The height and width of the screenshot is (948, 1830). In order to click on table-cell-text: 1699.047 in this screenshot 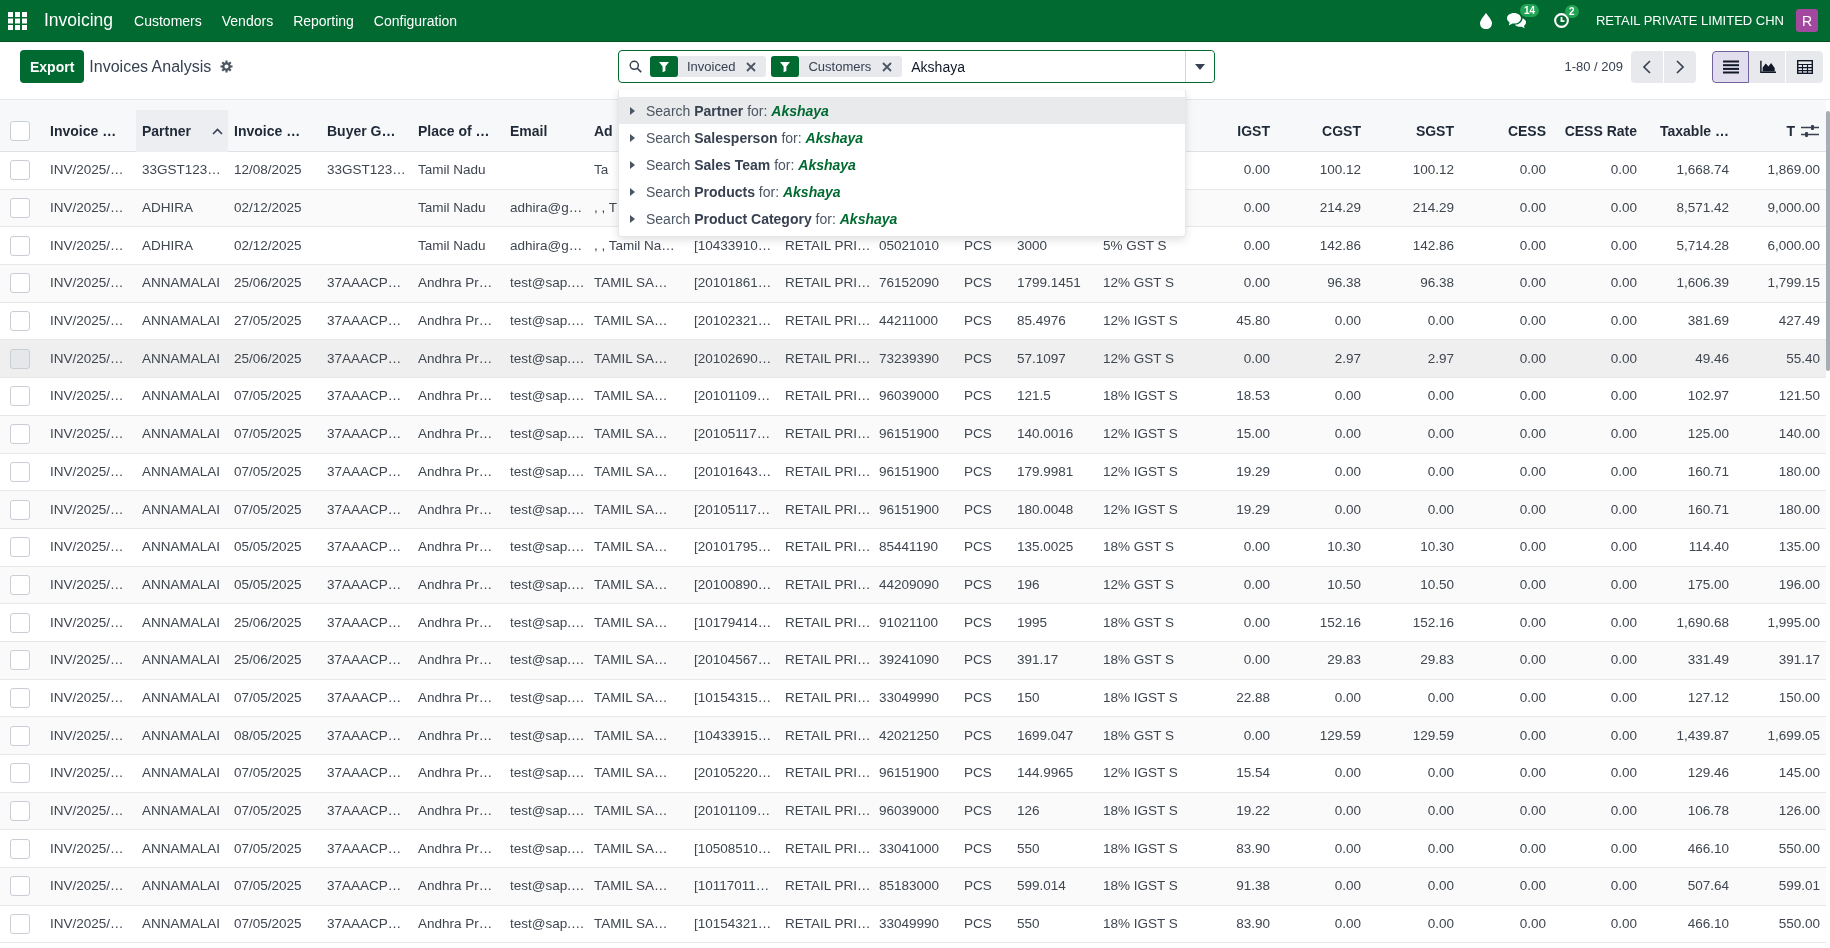, I will do `click(1045, 735)`.